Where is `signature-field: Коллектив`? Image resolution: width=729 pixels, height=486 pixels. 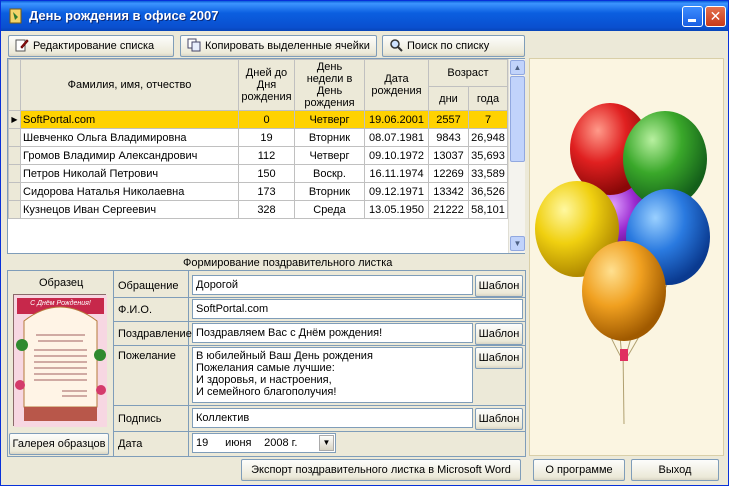
signature-field: Коллектив is located at coordinates (332, 418).